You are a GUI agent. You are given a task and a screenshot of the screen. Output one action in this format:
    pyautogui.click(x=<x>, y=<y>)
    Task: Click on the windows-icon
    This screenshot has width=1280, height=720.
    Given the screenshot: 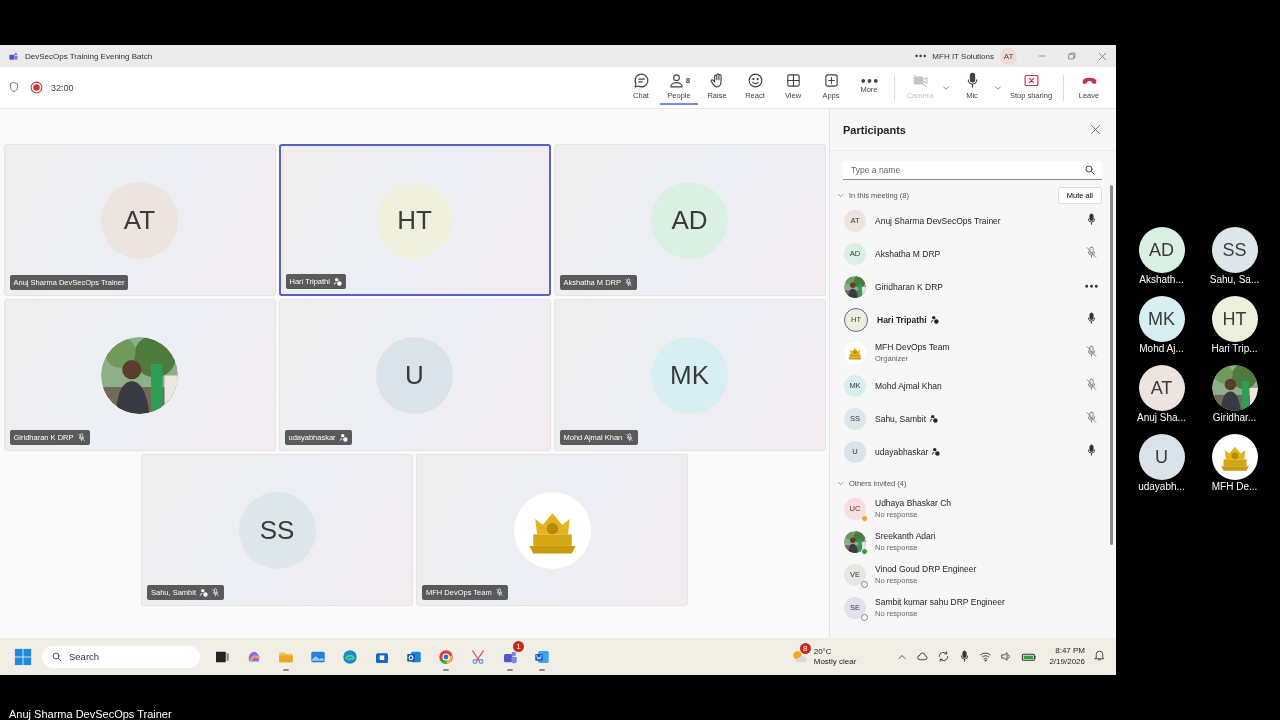 What is the action you would take?
    pyautogui.click(x=23, y=656)
    